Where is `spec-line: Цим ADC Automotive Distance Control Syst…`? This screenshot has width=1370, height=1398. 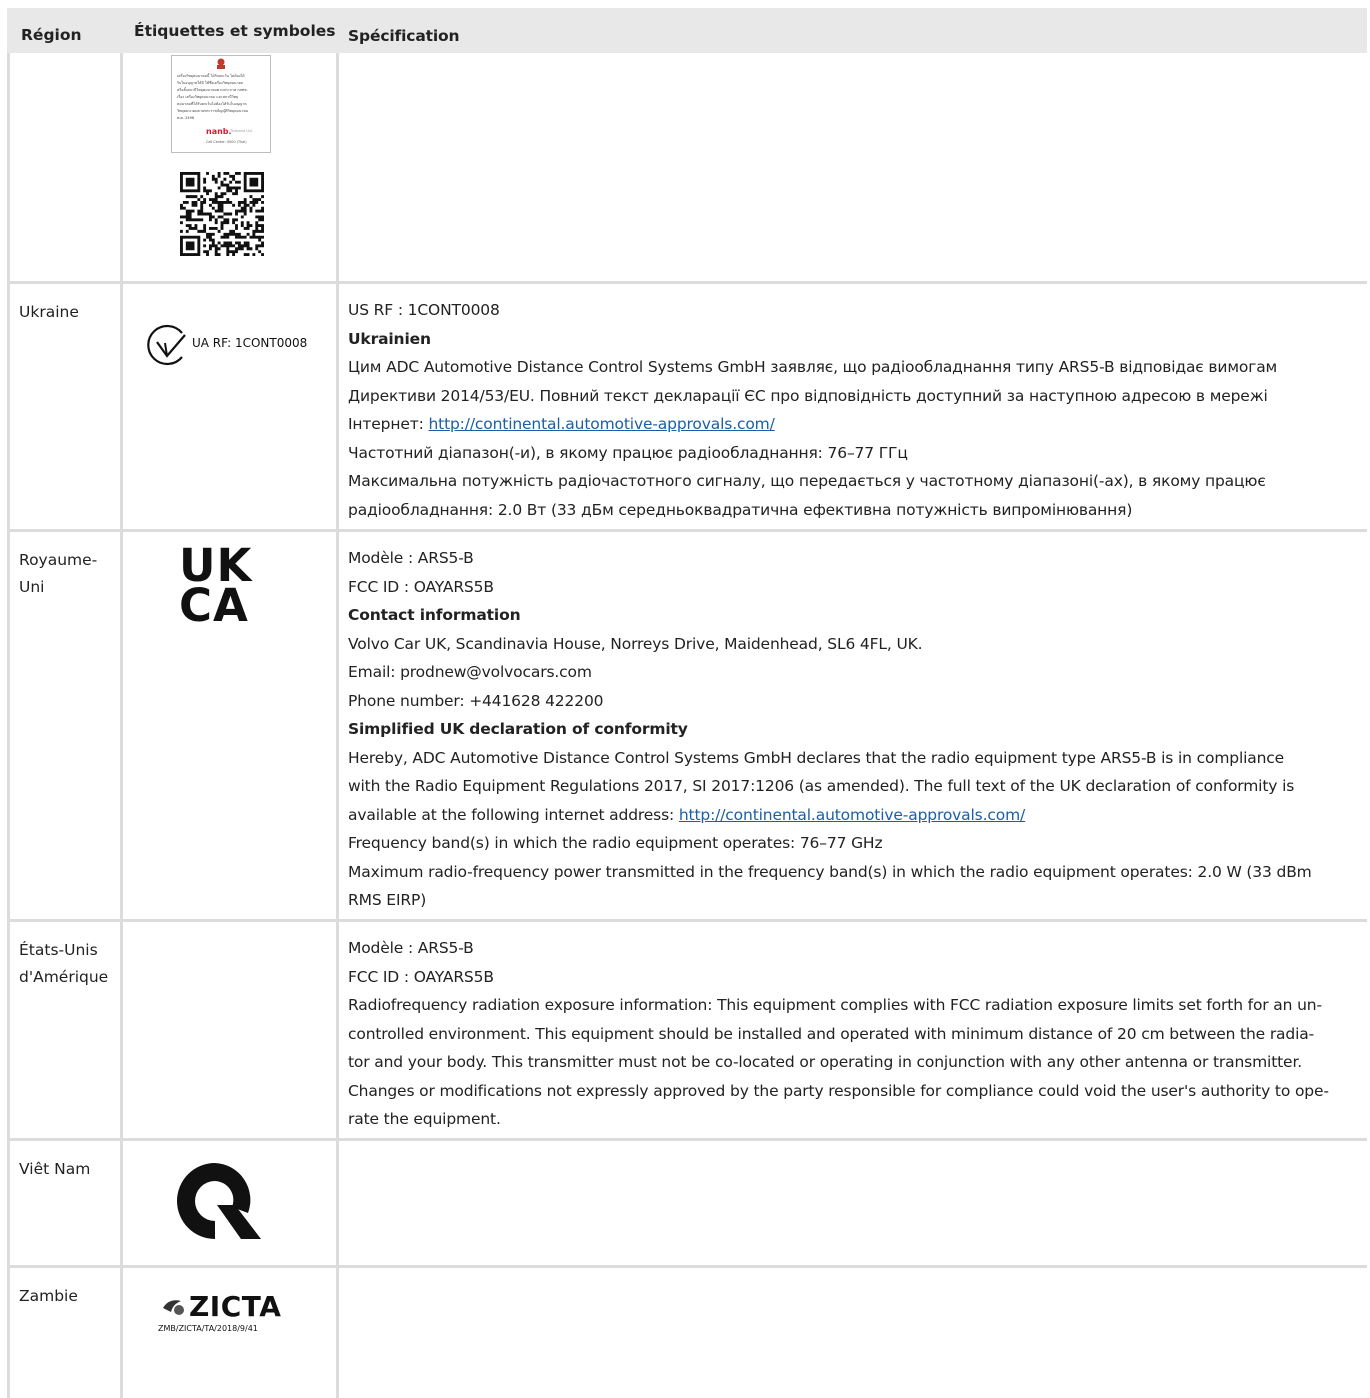
spec-line: Цим ADC Automotive Distance Control Syst… is located at coordinates (813, 367).